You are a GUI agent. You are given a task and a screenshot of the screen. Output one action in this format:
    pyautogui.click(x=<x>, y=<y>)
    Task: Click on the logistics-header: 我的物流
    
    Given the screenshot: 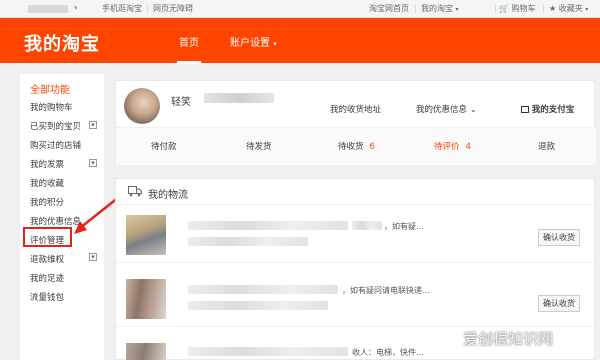 What is the action you would take?
    pyautogui.click(x=356, y=192)
    